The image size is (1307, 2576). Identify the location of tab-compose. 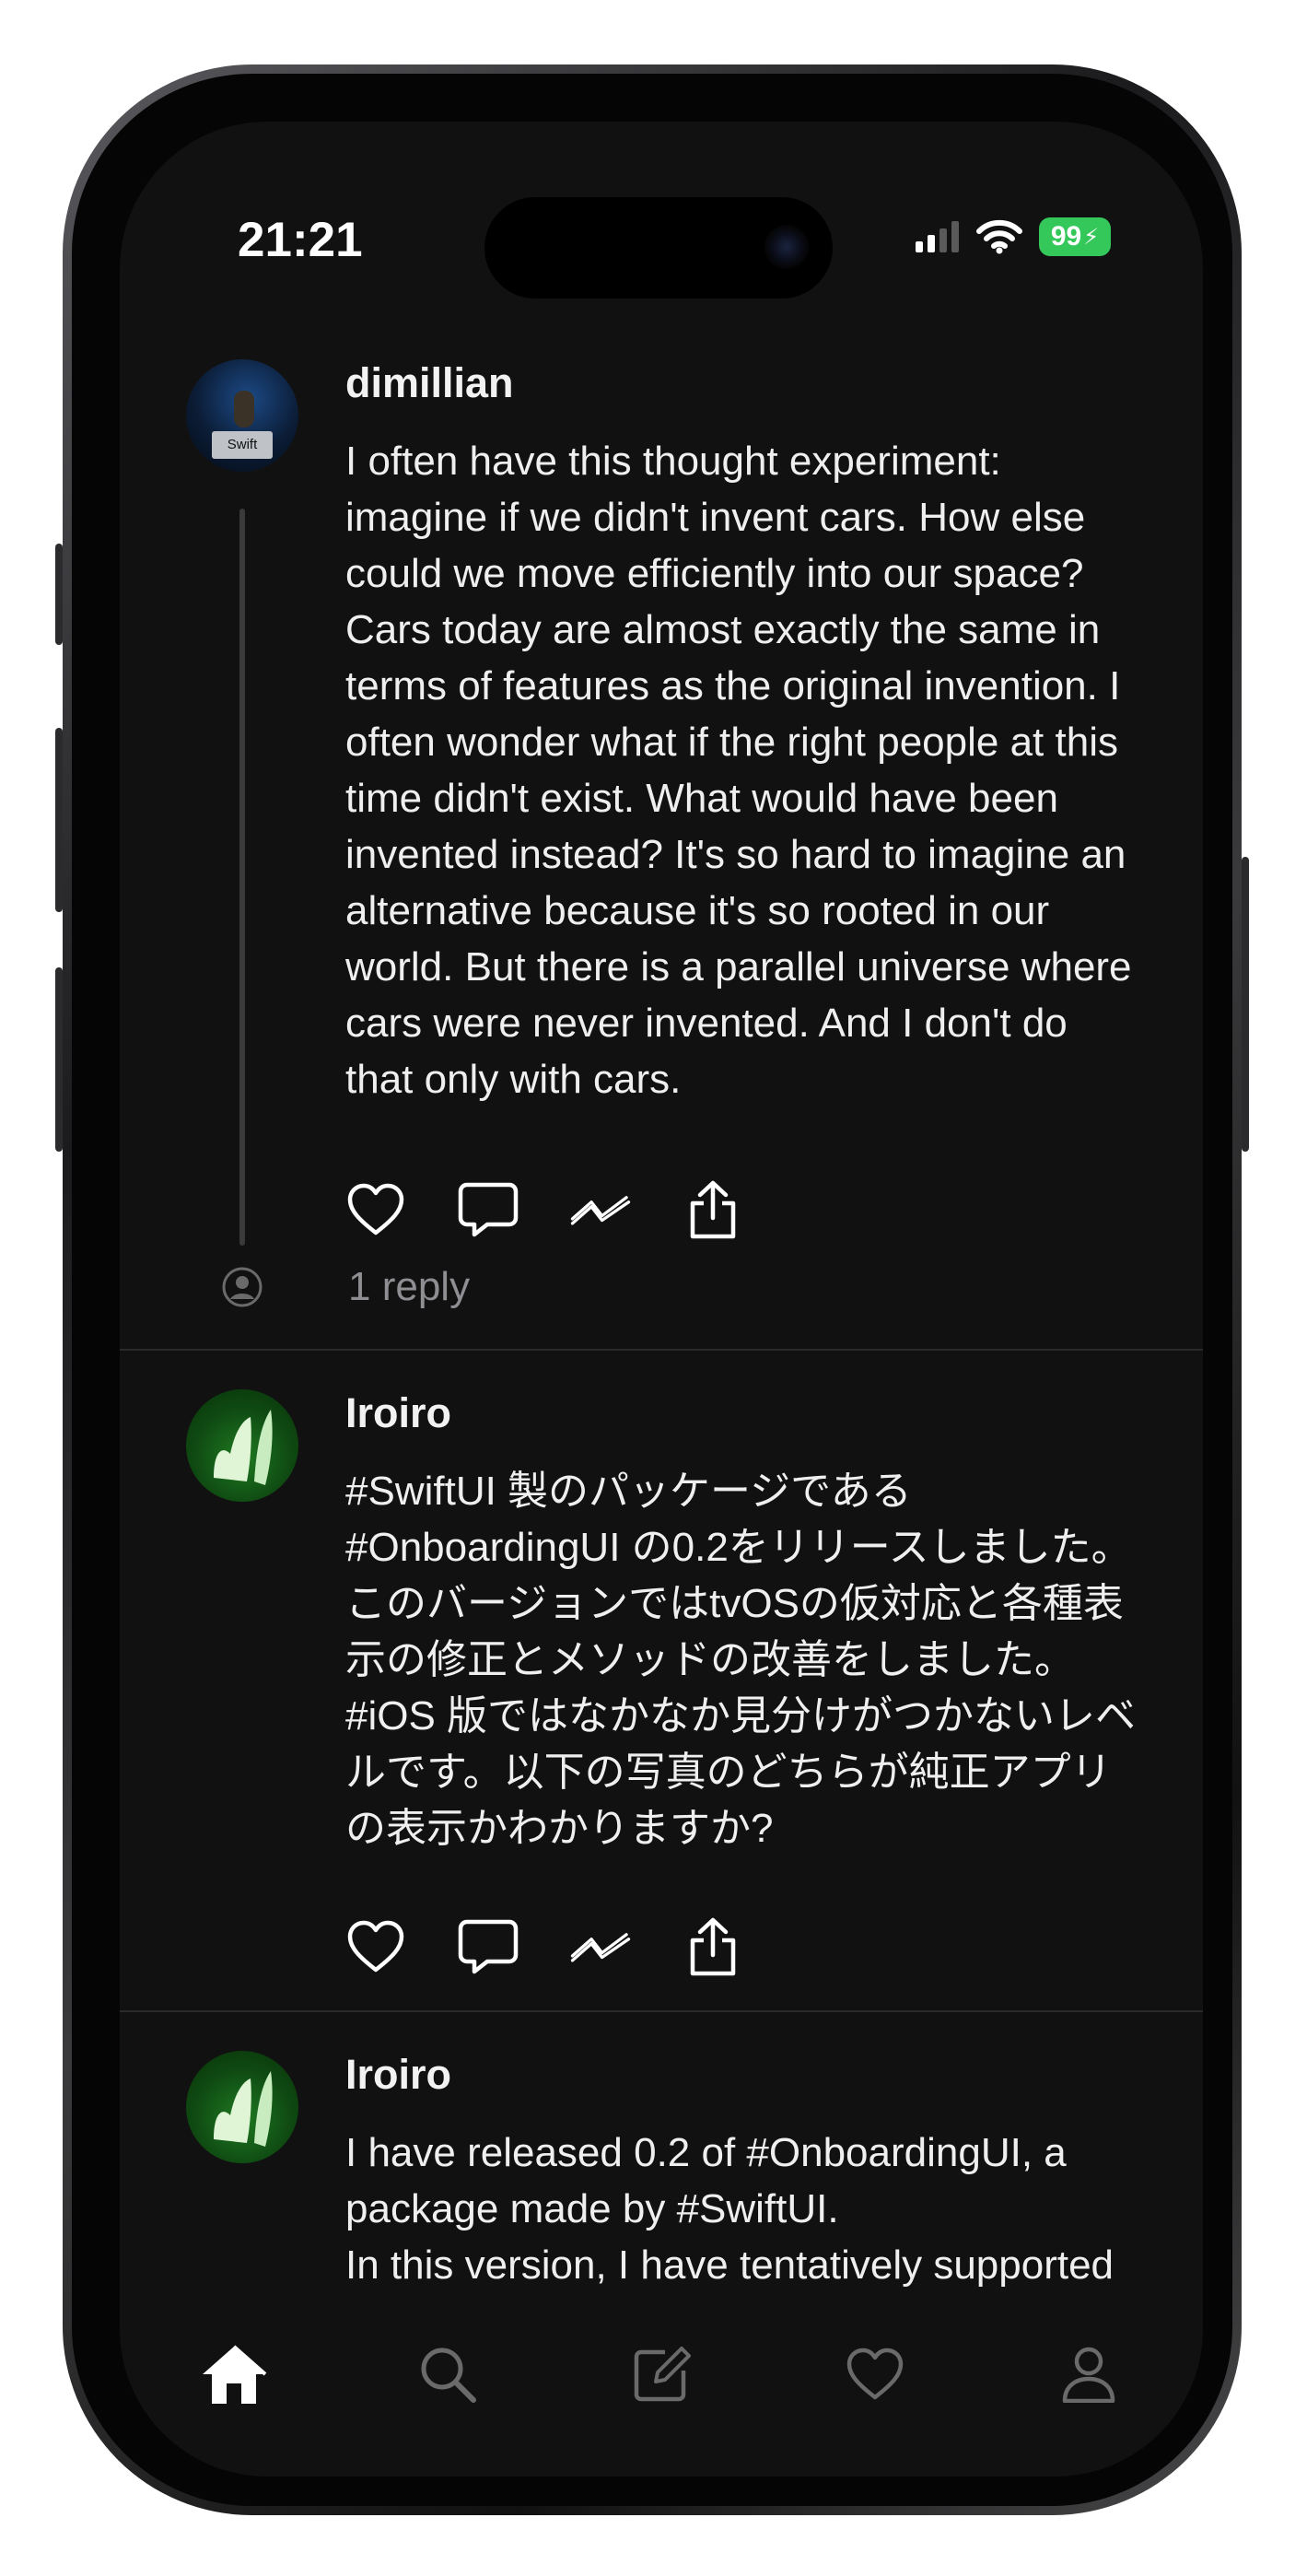
(661, 2374).